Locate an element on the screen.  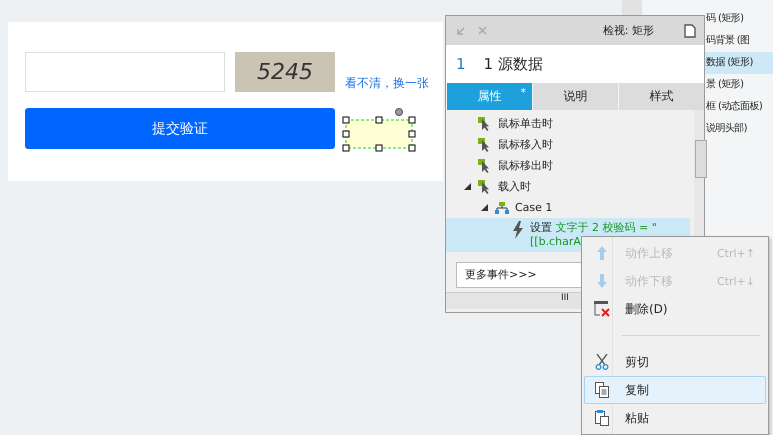
scissors-icon is located at coordinates (602, 362).